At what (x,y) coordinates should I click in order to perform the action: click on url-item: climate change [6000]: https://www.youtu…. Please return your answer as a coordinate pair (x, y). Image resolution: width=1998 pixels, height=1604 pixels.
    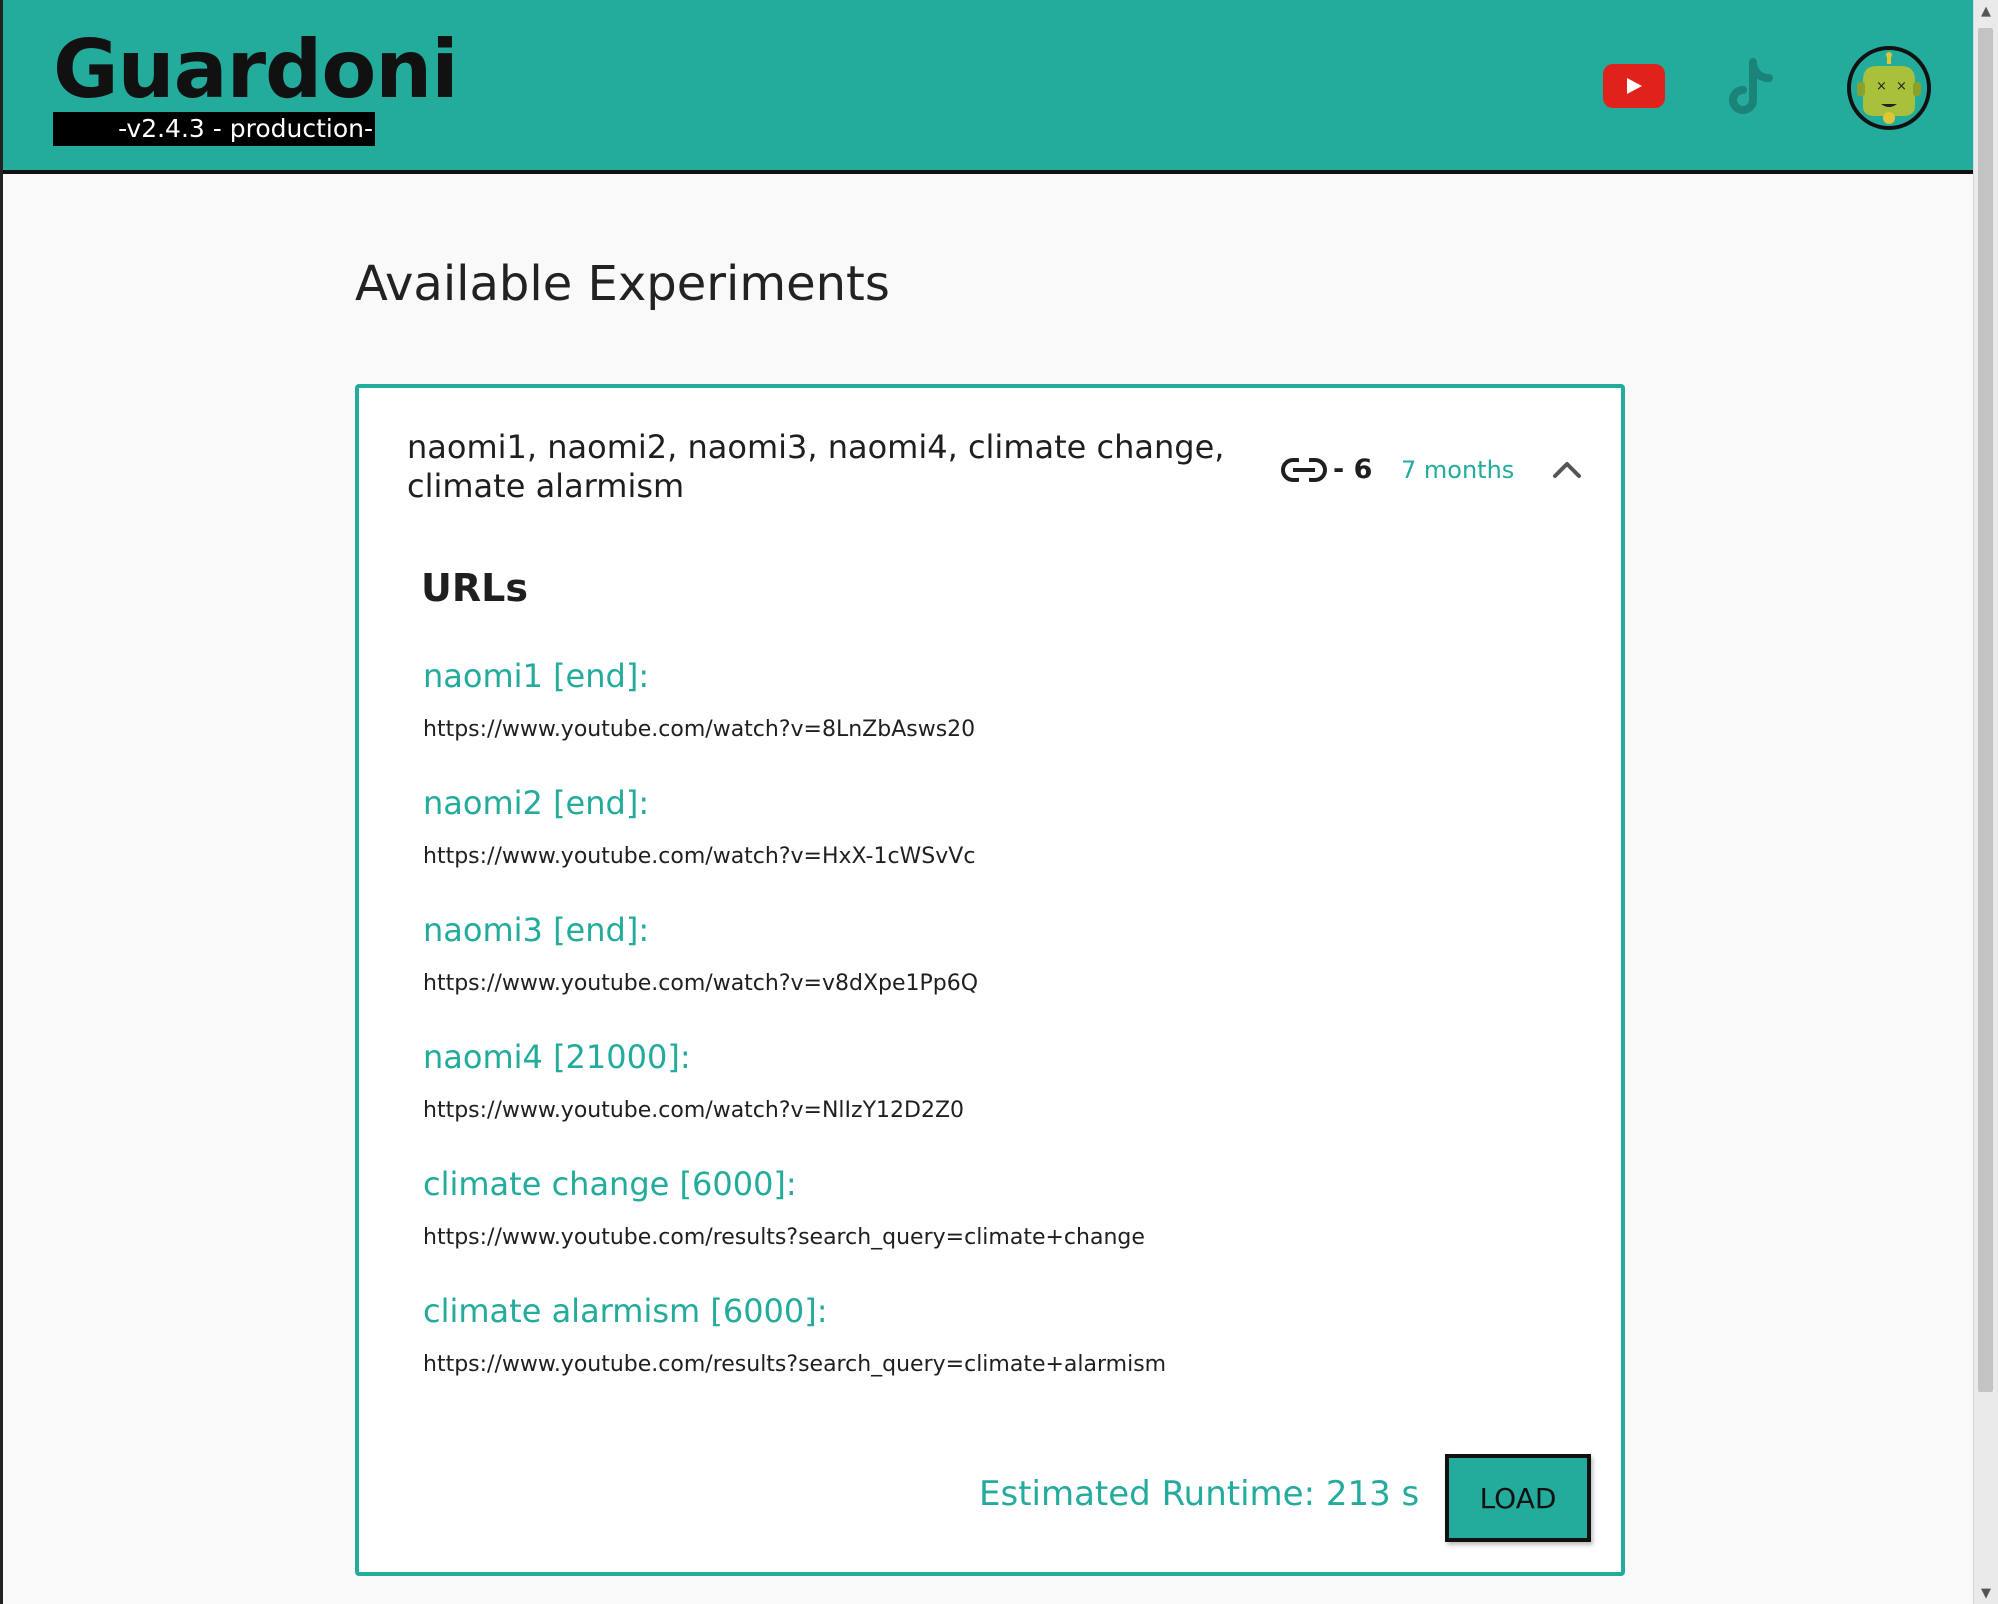
    Looking at the image, I should click on (983, 1227).